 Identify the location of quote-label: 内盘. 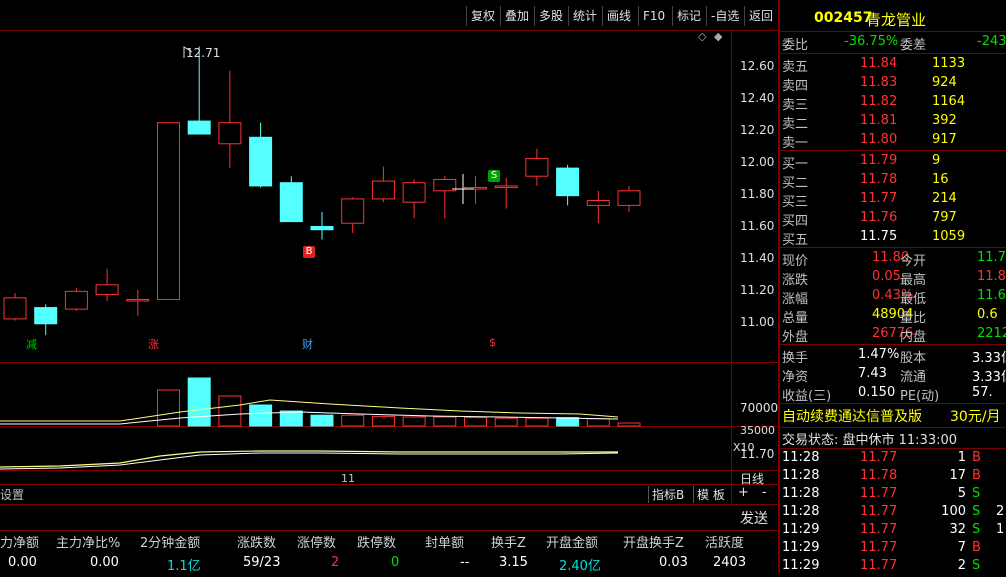
(913, 337).